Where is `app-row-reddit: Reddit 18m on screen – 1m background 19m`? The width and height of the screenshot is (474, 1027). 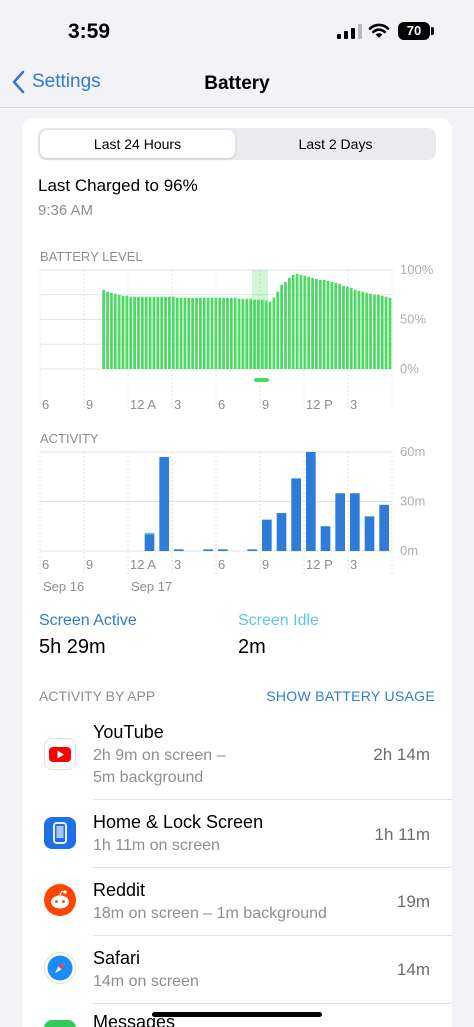
app-row-reddit: Reddit 18m on screen – 1m background 19m is located at coordinates (237, 901).